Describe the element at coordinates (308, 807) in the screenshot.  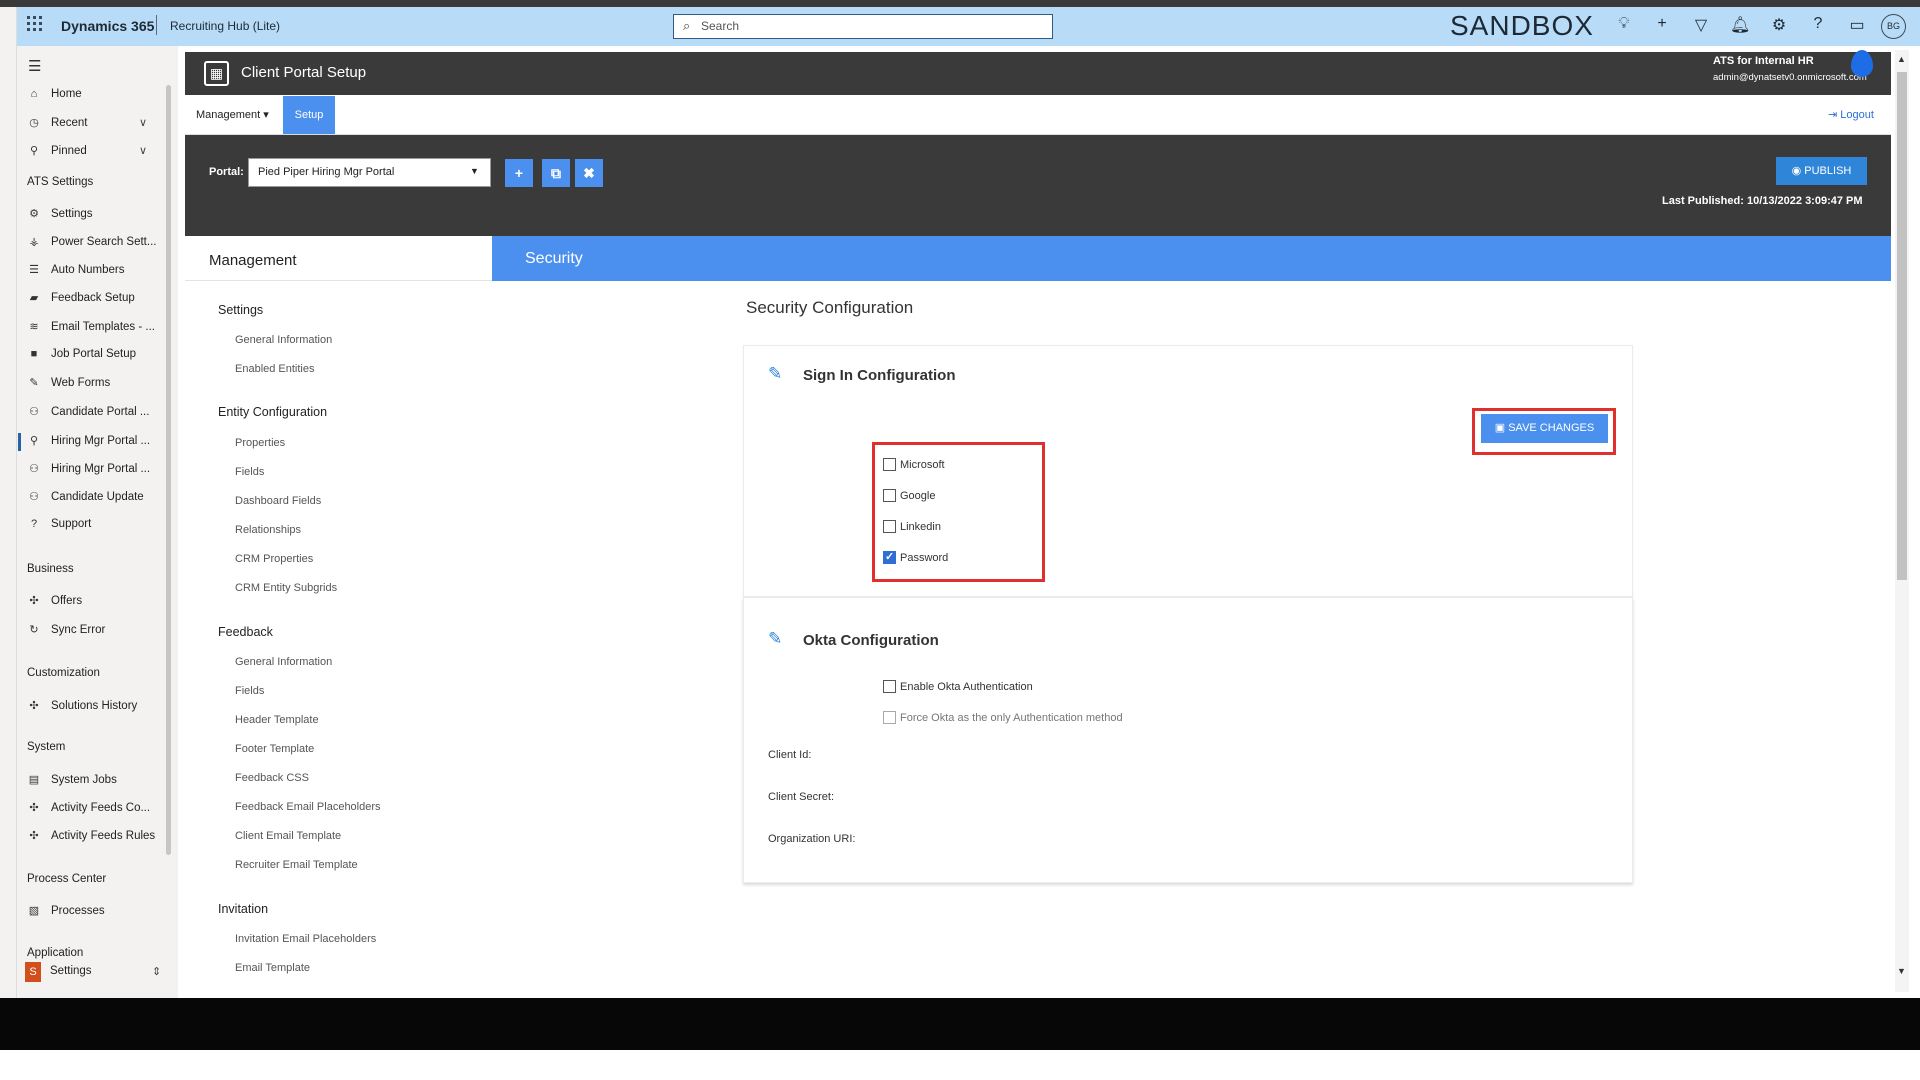
I see `side-item-feedback-email-placeholders: Feedback Email Placeholders` at that location.